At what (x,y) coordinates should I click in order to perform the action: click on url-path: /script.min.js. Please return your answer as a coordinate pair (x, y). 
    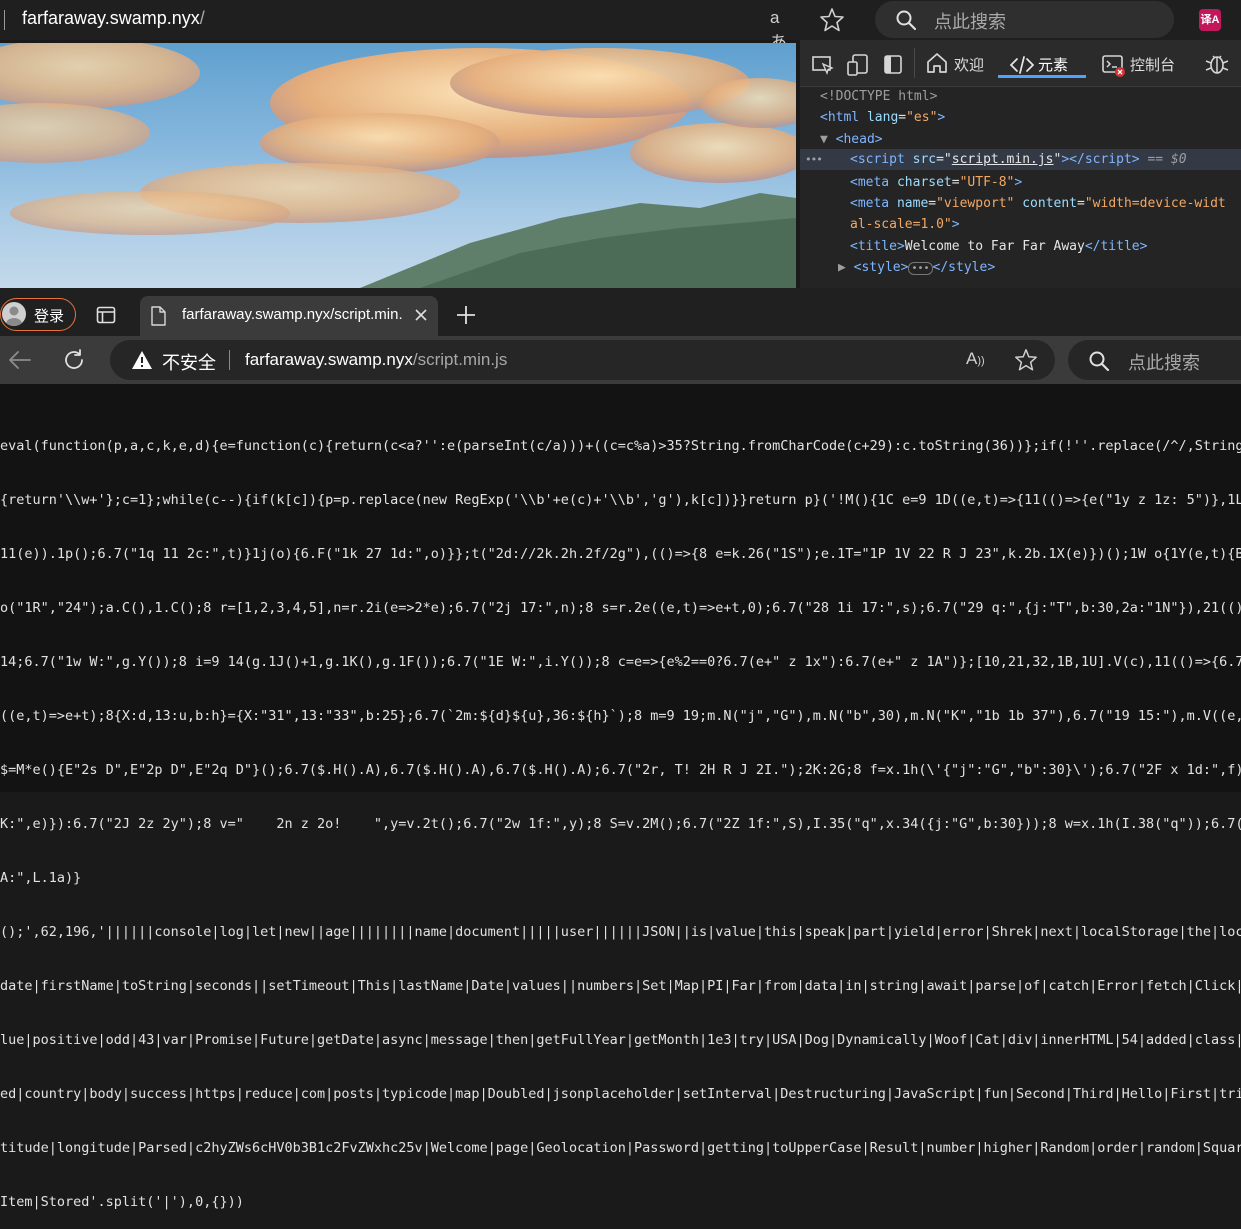
    Looking at the image, I should click on (460, 359).